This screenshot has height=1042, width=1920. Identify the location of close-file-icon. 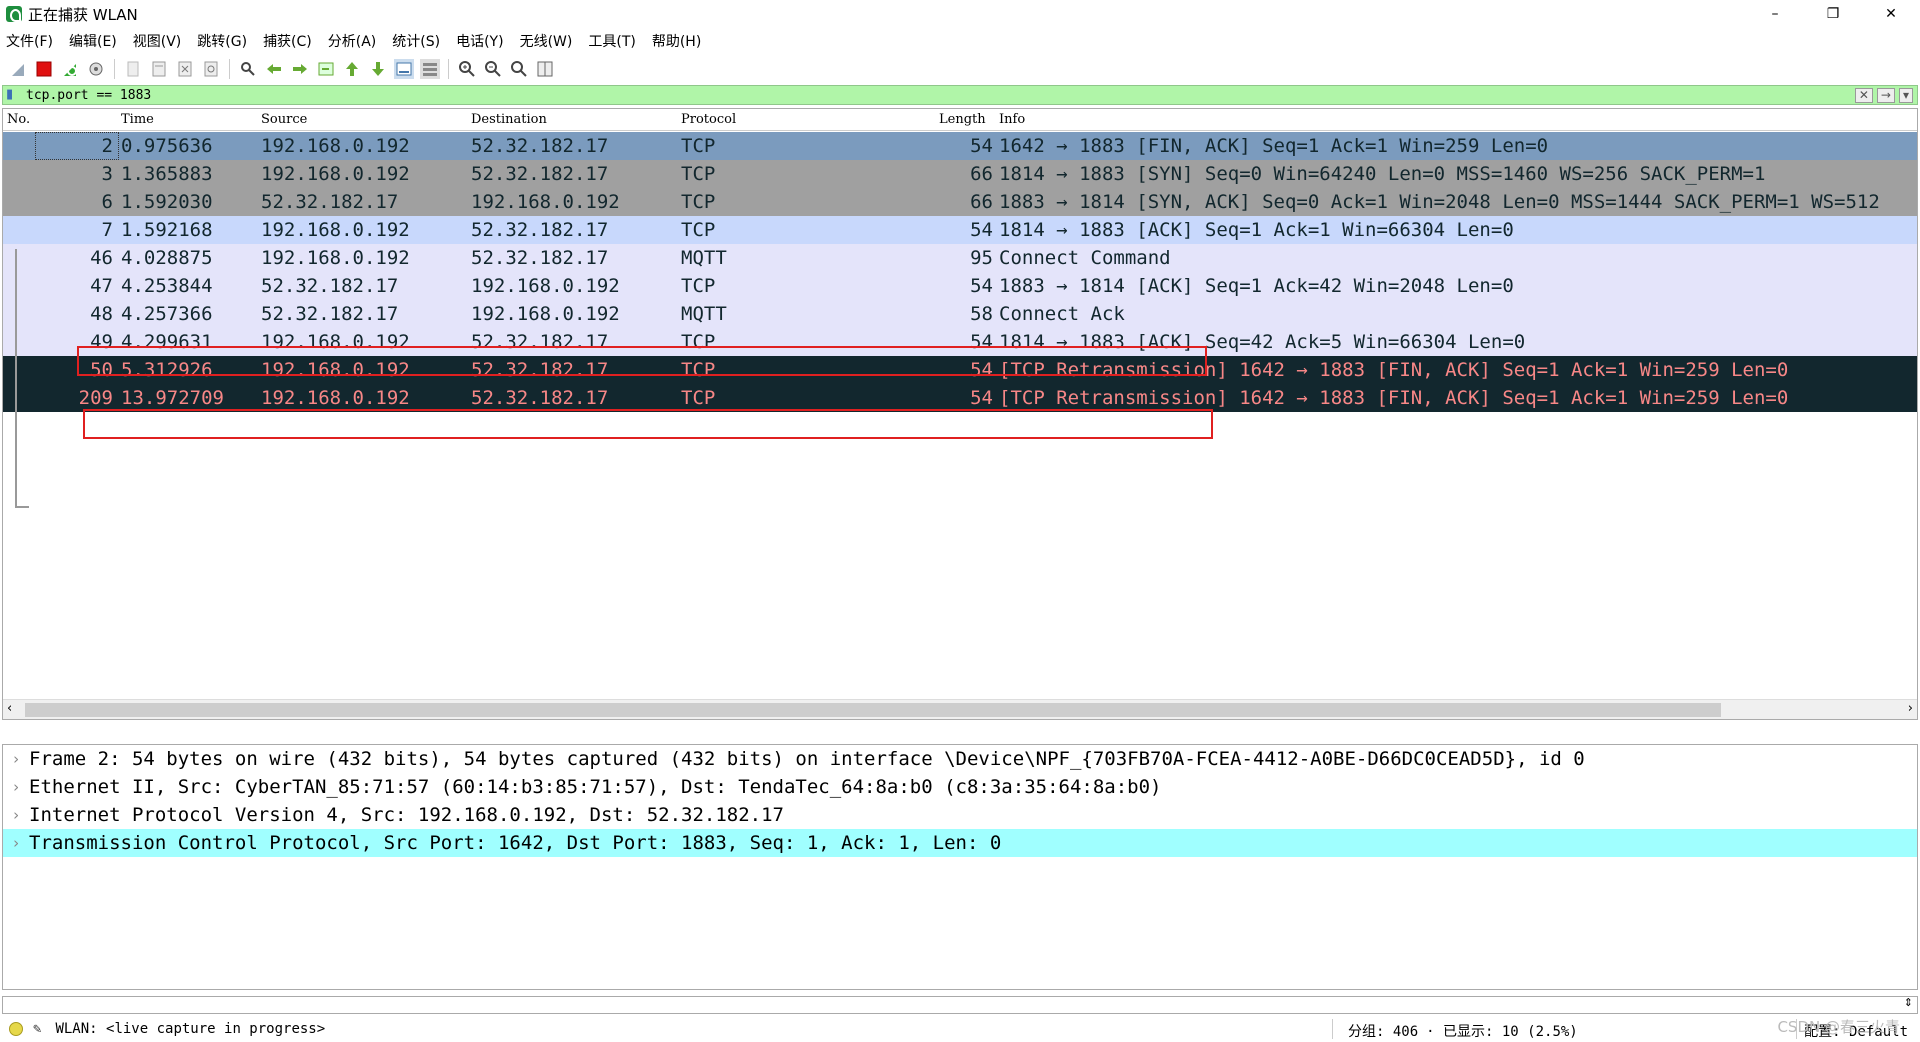
(185, 69).